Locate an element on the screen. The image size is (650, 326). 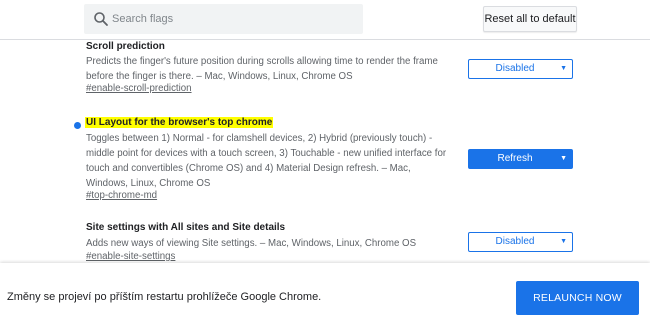
search-box is located at coordinates (223, 19).